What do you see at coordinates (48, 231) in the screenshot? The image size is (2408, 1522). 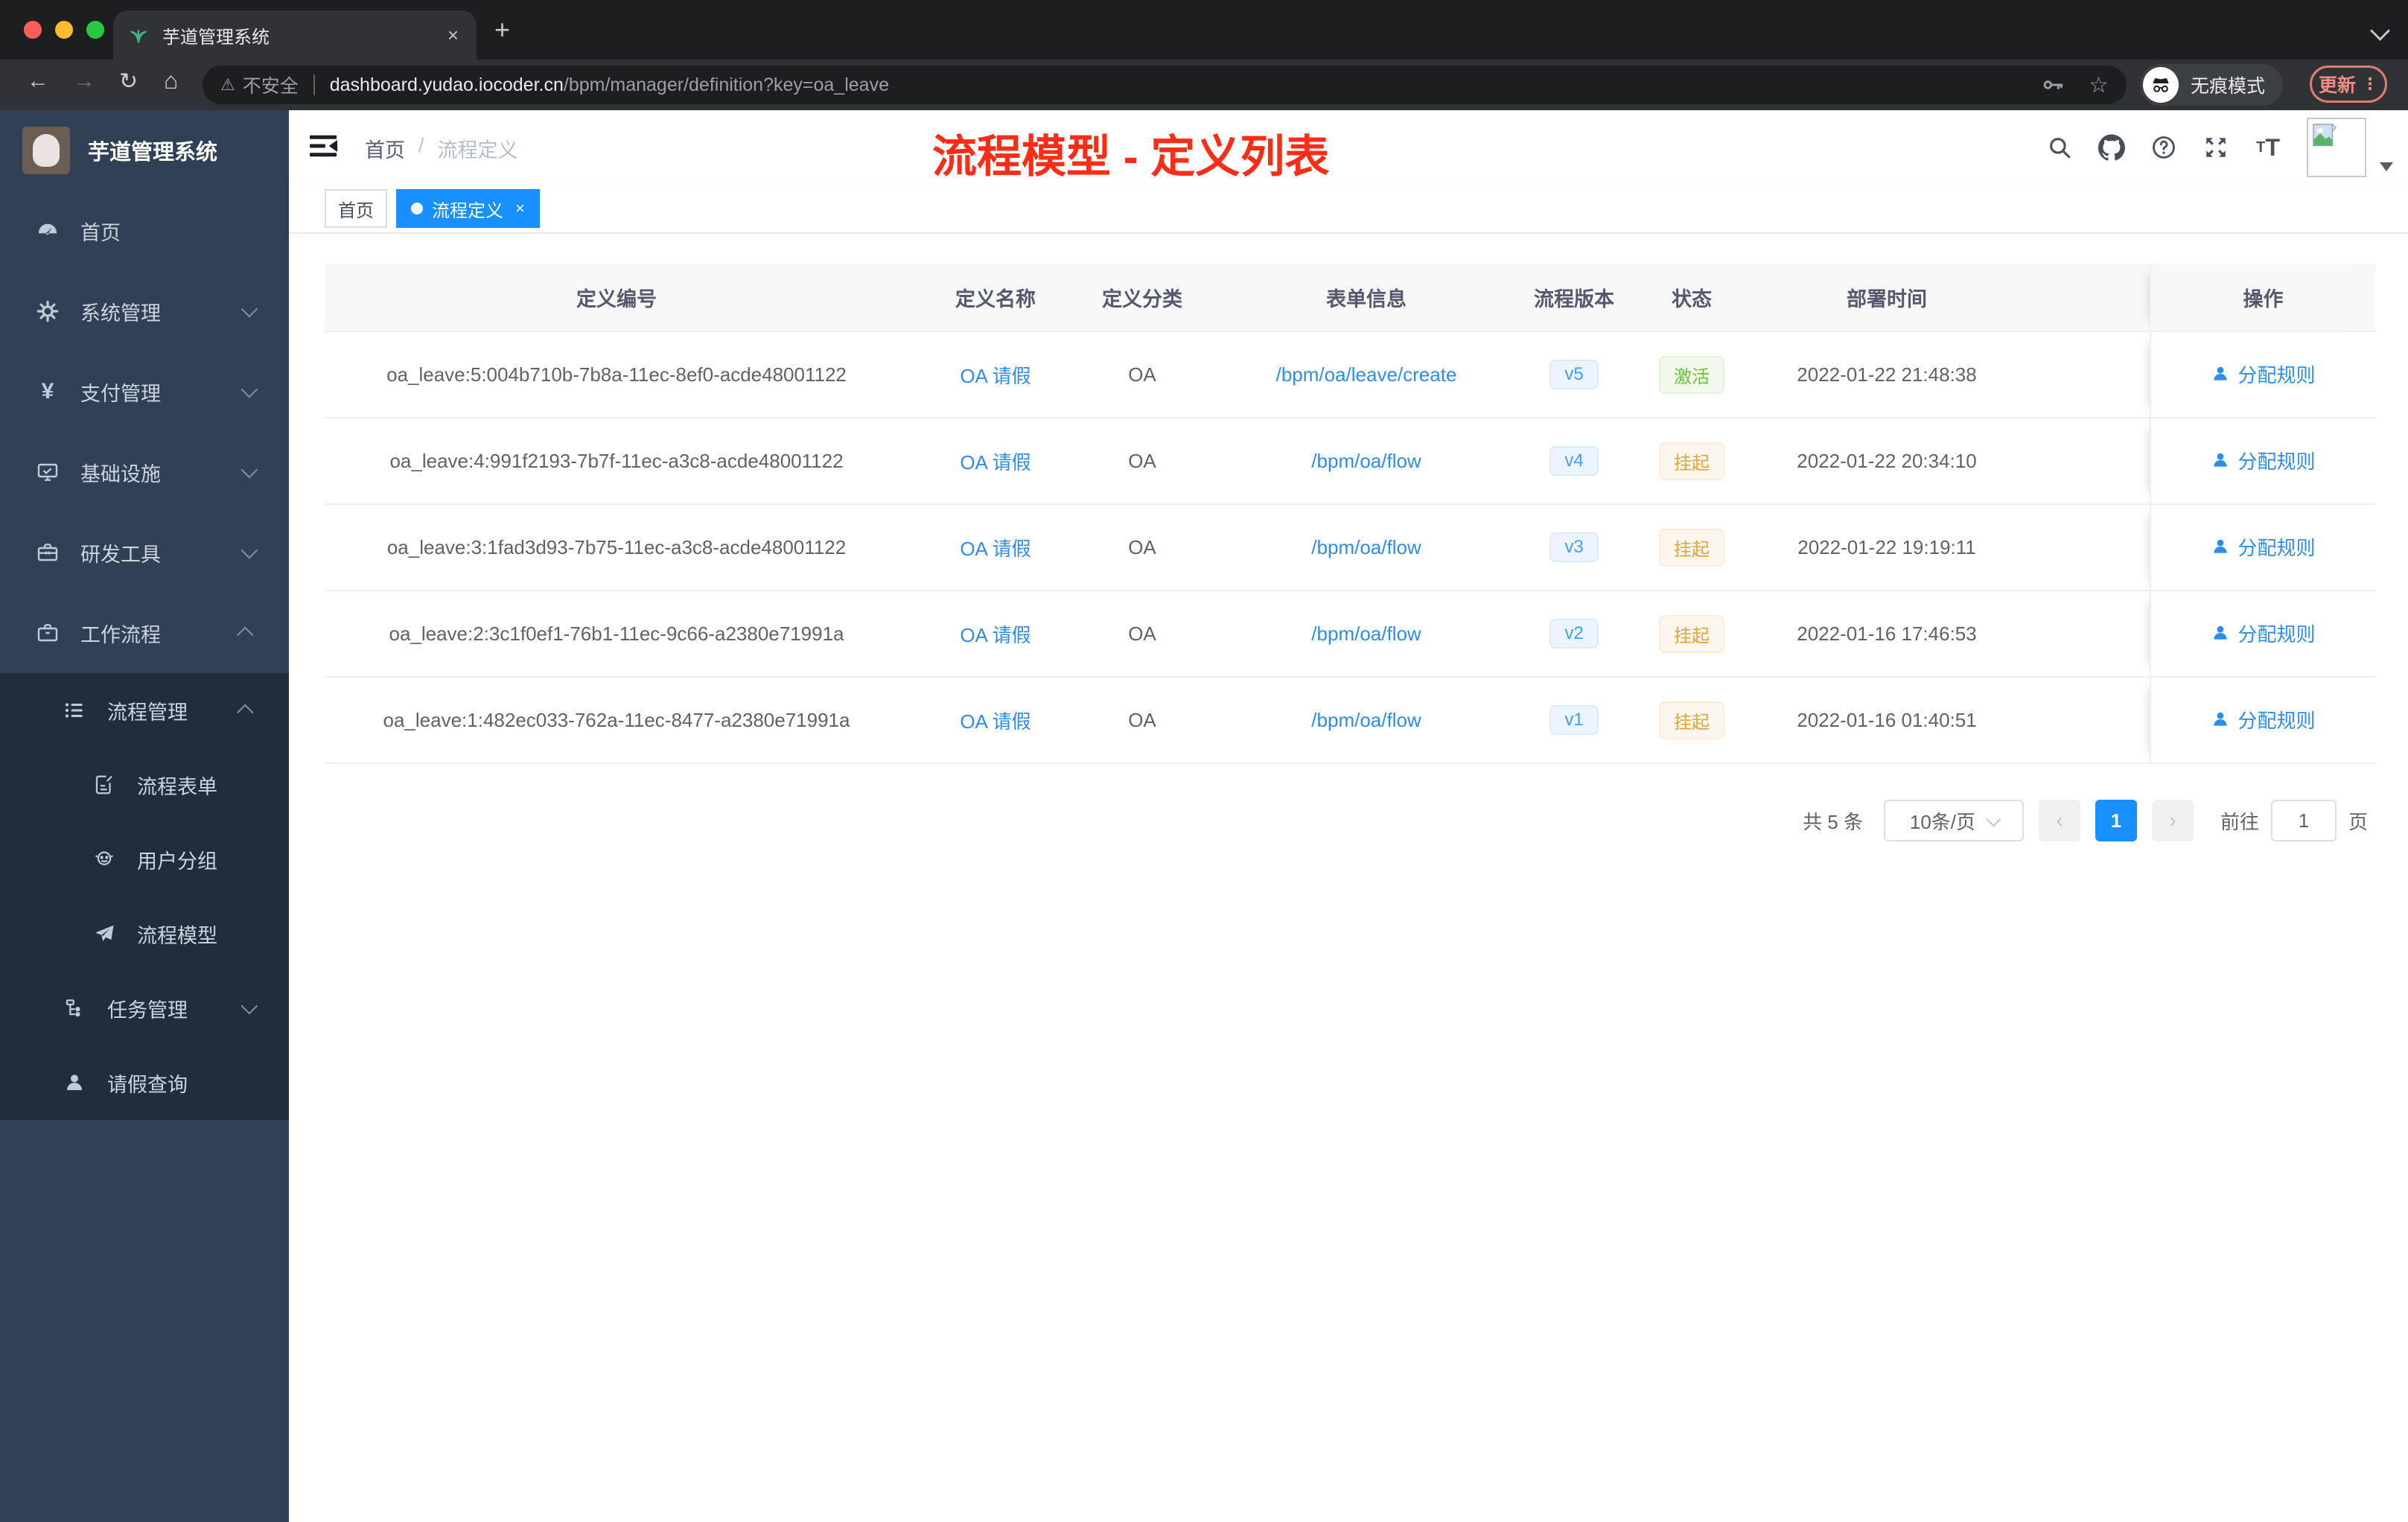 I see `dashboard-icon` at bounding box center [48, 231].